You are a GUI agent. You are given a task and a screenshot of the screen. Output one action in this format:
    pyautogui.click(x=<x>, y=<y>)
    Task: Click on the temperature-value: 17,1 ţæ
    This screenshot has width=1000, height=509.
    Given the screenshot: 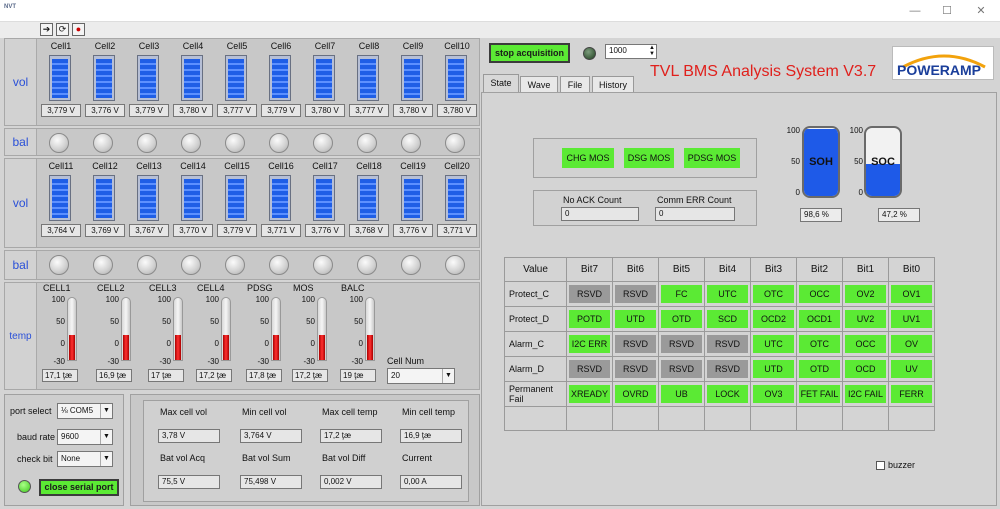 What is the action you would take?
    pyautogui.click(x=60, y=375)
    